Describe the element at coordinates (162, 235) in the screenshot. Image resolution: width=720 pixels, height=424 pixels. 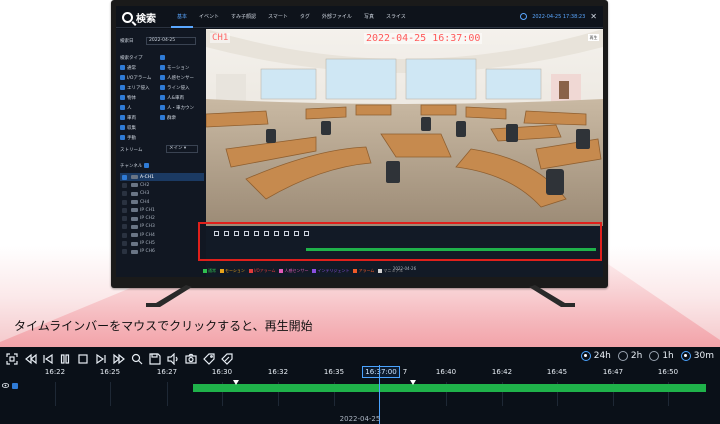
I see `channel-item: IP CH4` at that location.